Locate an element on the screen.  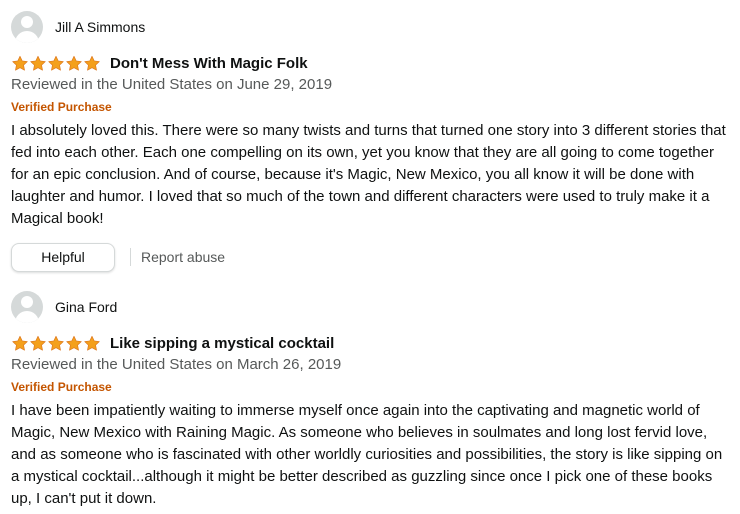
helpful-button: Helpful is located at coordinates (63, 257).